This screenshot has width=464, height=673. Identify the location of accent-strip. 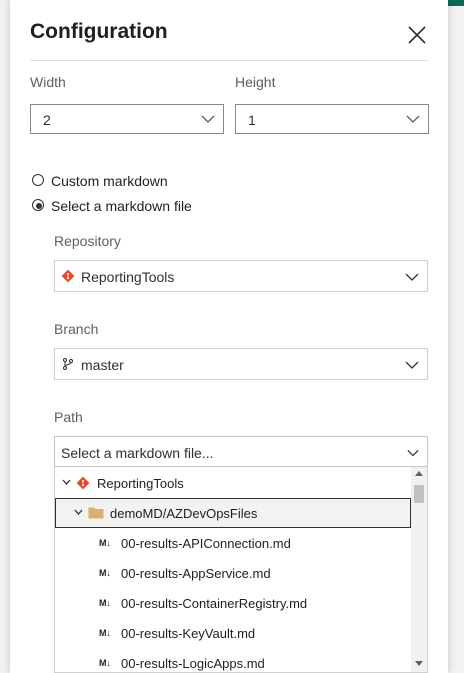
(456, 3).